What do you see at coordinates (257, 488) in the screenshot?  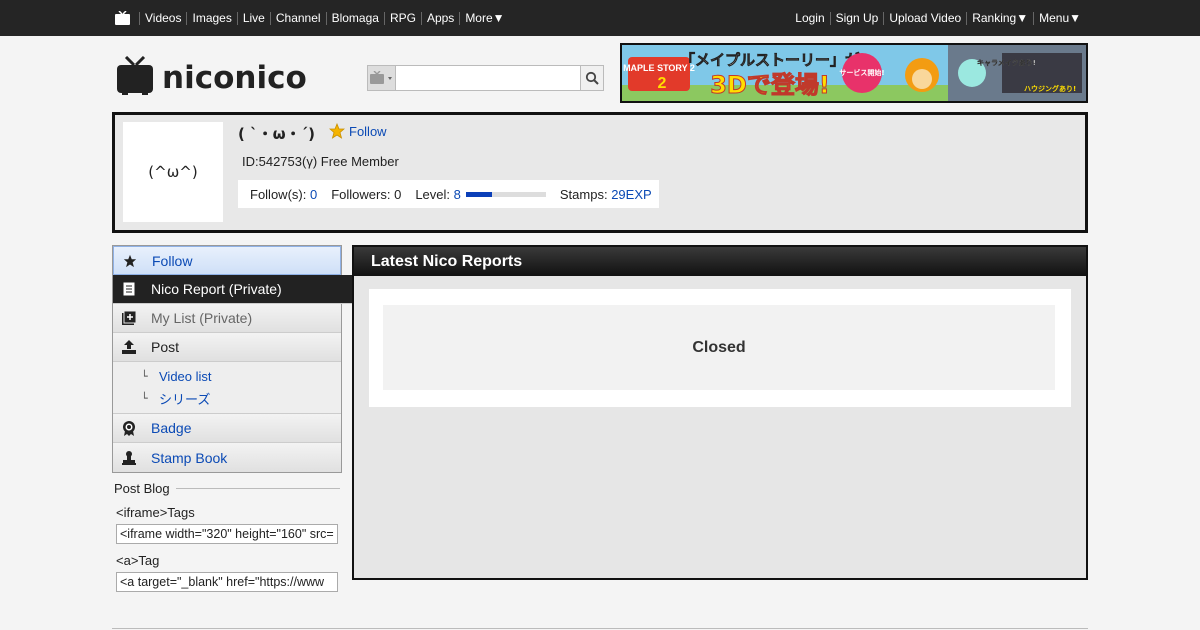 I see `divider` at bounding box center [257, 488].